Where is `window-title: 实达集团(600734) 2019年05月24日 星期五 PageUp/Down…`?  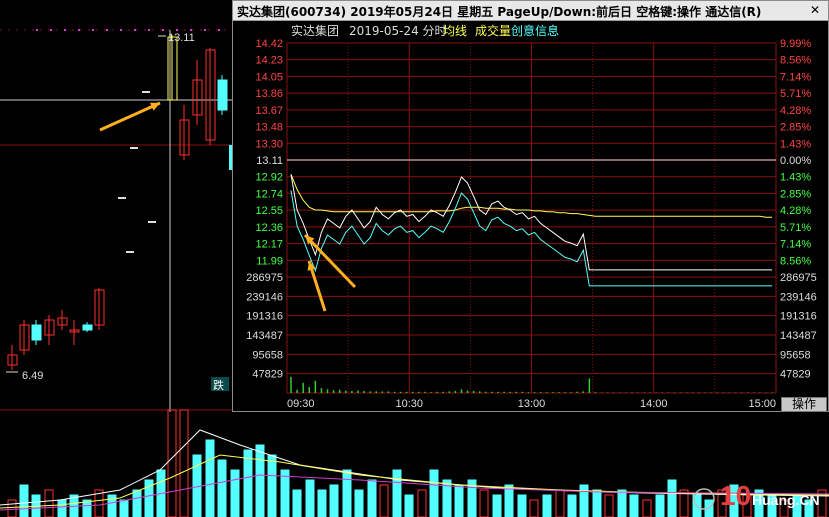 window-title: 实达集团(600734) 2019年05月24日 星期五 PageUp/Down… is located at coordinates (499, 12).